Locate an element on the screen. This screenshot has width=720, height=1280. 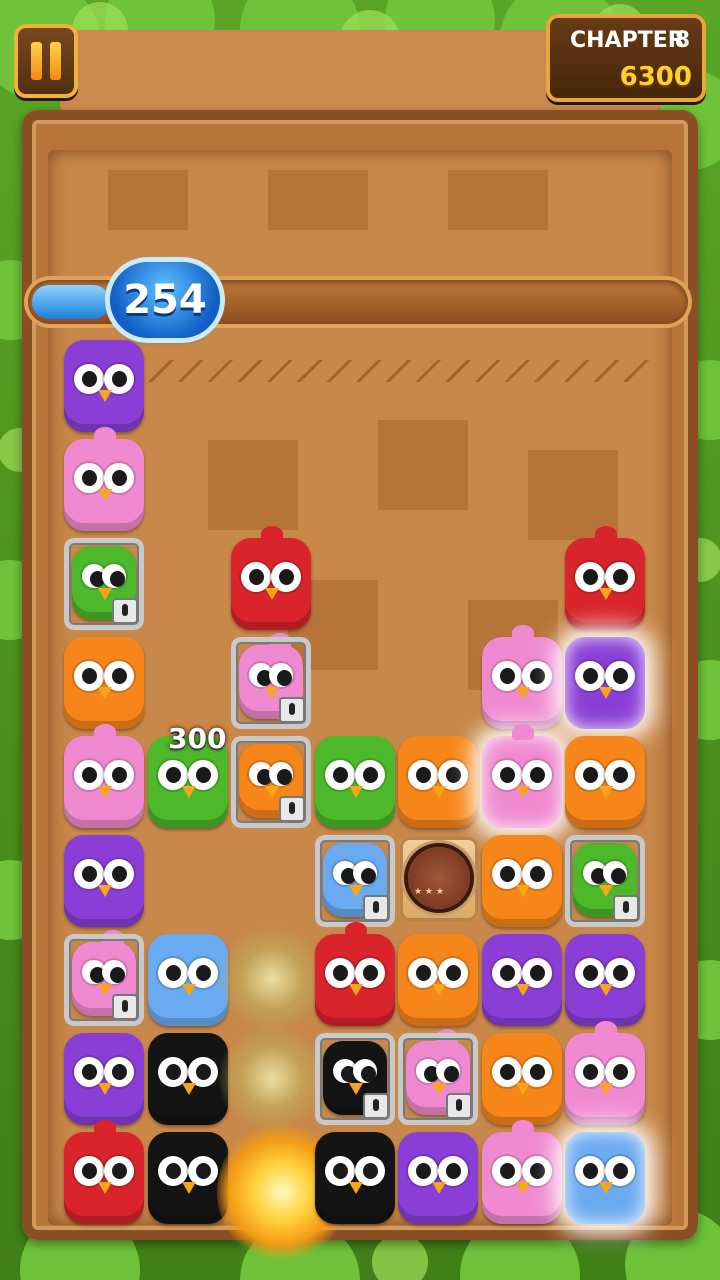
green-bird is located at coordinates (354, 782).